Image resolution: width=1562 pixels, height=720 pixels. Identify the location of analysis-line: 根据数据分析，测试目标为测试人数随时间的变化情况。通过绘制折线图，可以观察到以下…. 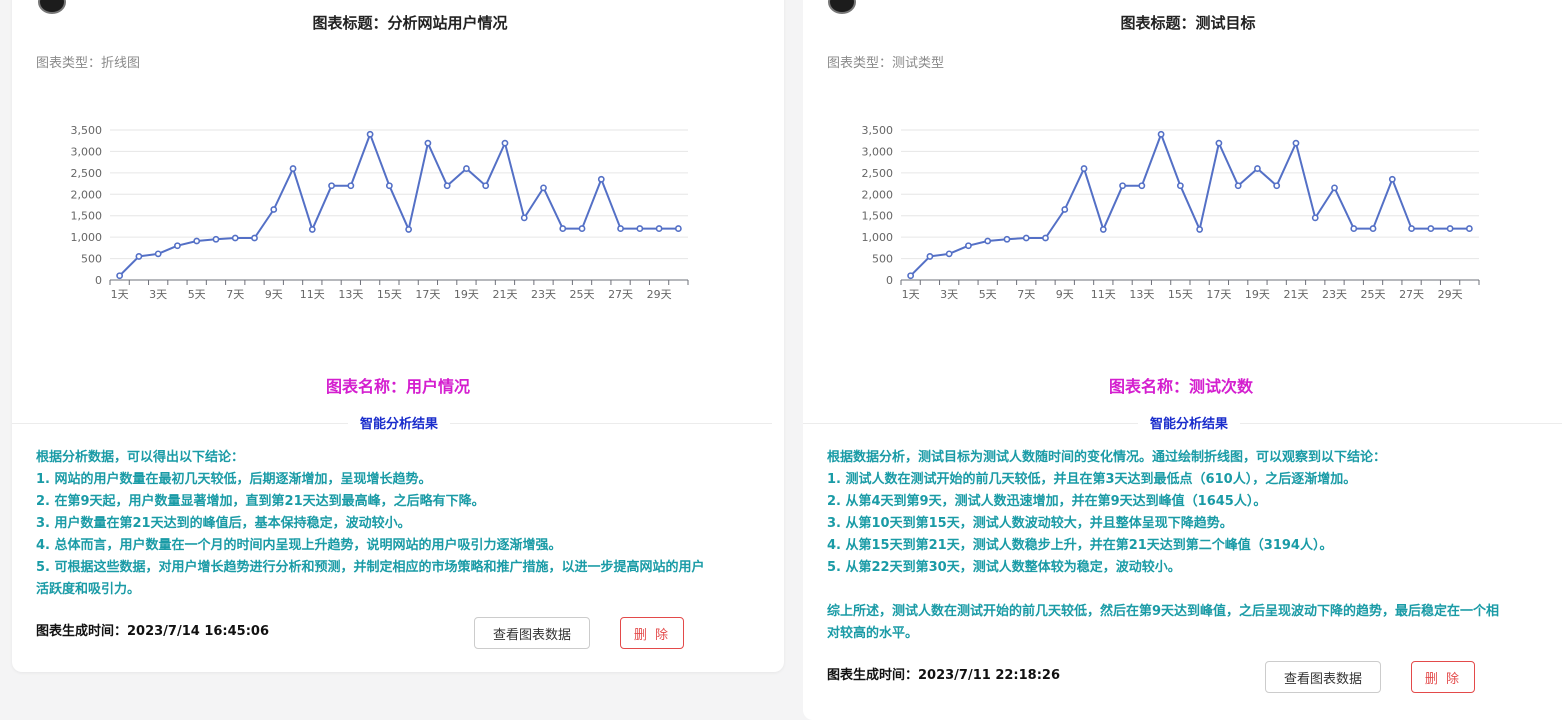
(1107, 457).